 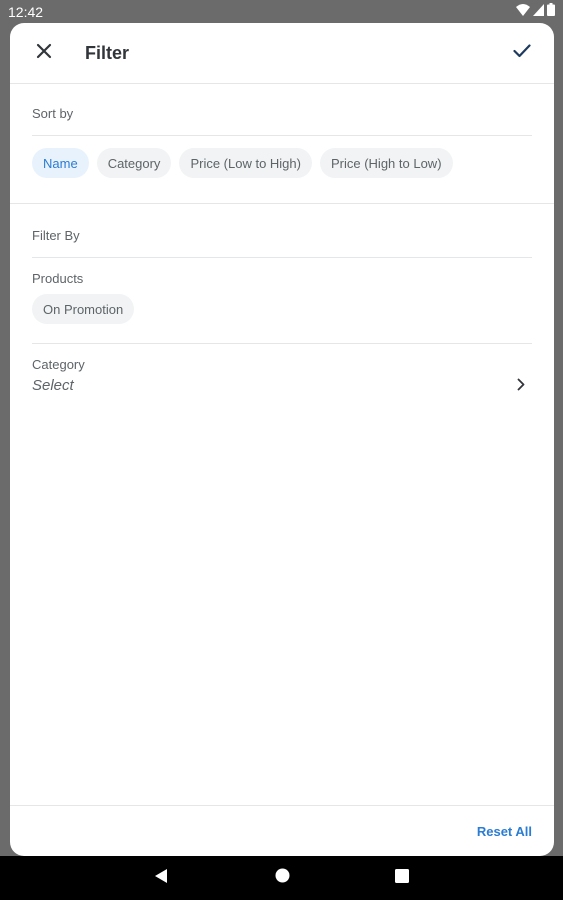 I want to click on recents-button, so click(x=402, y=878).